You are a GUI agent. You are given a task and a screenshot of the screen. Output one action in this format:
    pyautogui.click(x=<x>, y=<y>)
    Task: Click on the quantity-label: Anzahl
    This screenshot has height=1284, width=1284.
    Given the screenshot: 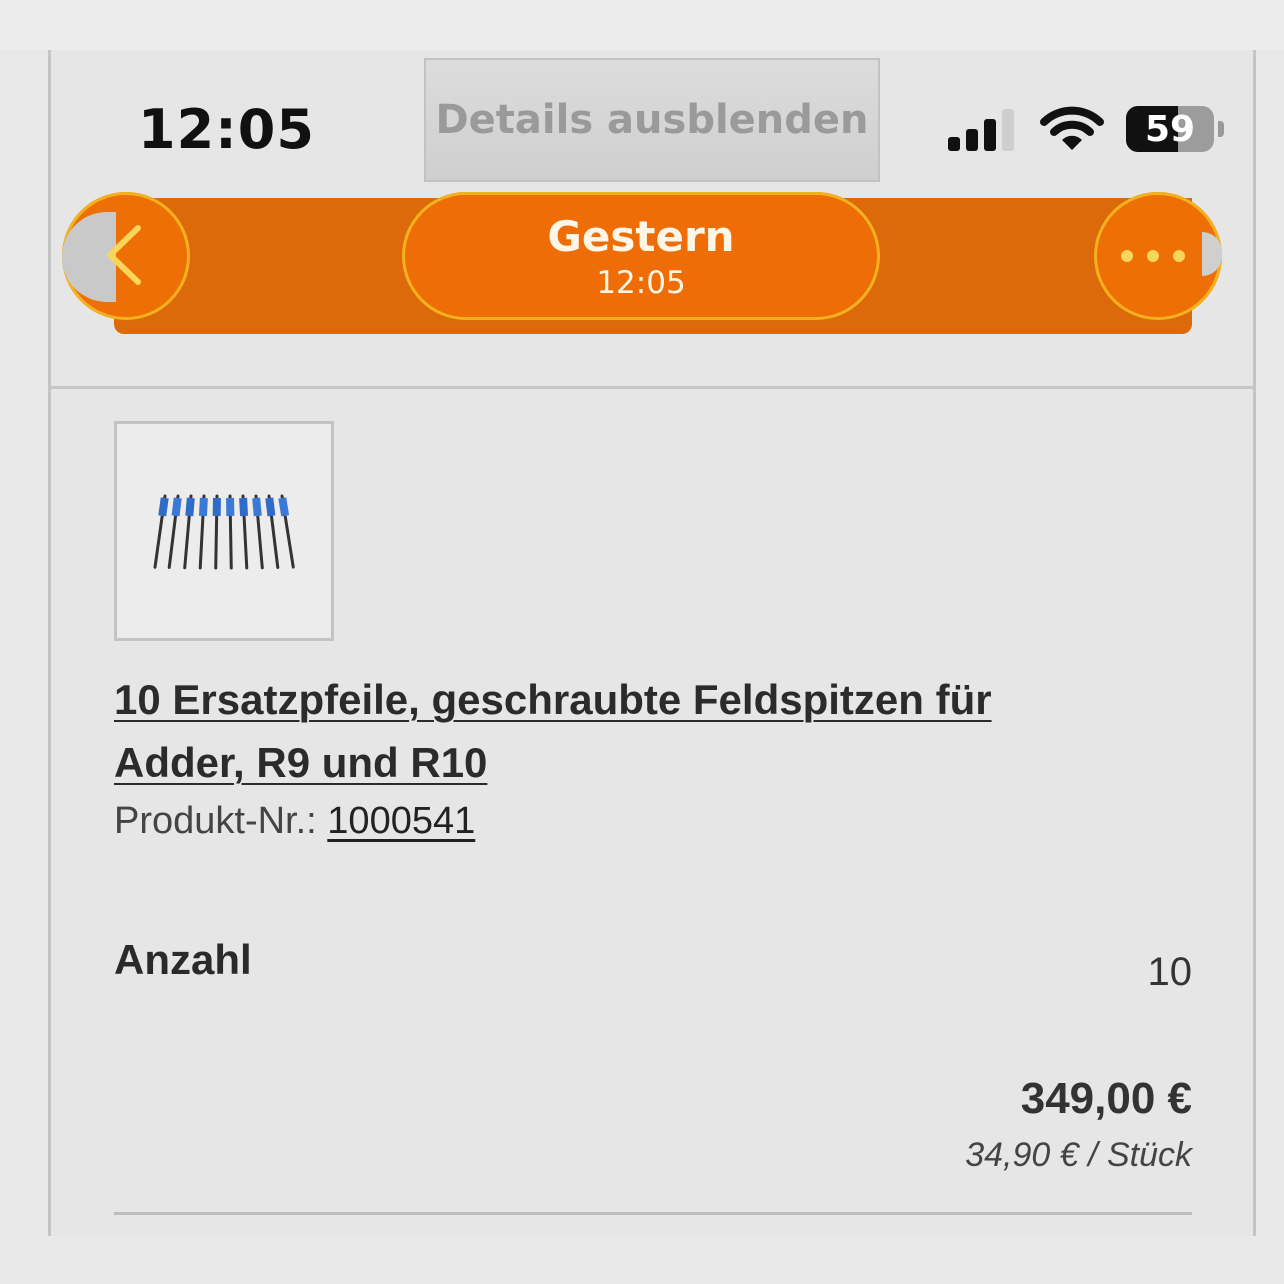 What is the action you would take?
    pyautogui.click(x=183, y=959)
    